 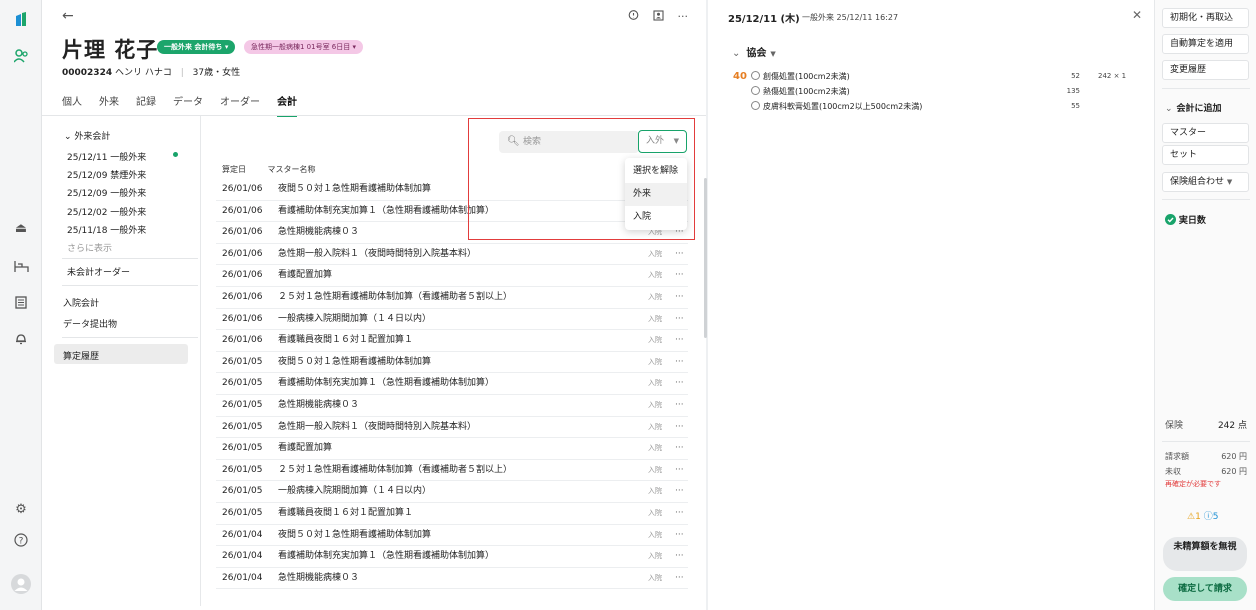 I want to click on table-row: 26/01/04 夜間５０対１急性期看護補助体制加算 入院 ···, so click(x=452, y=536).